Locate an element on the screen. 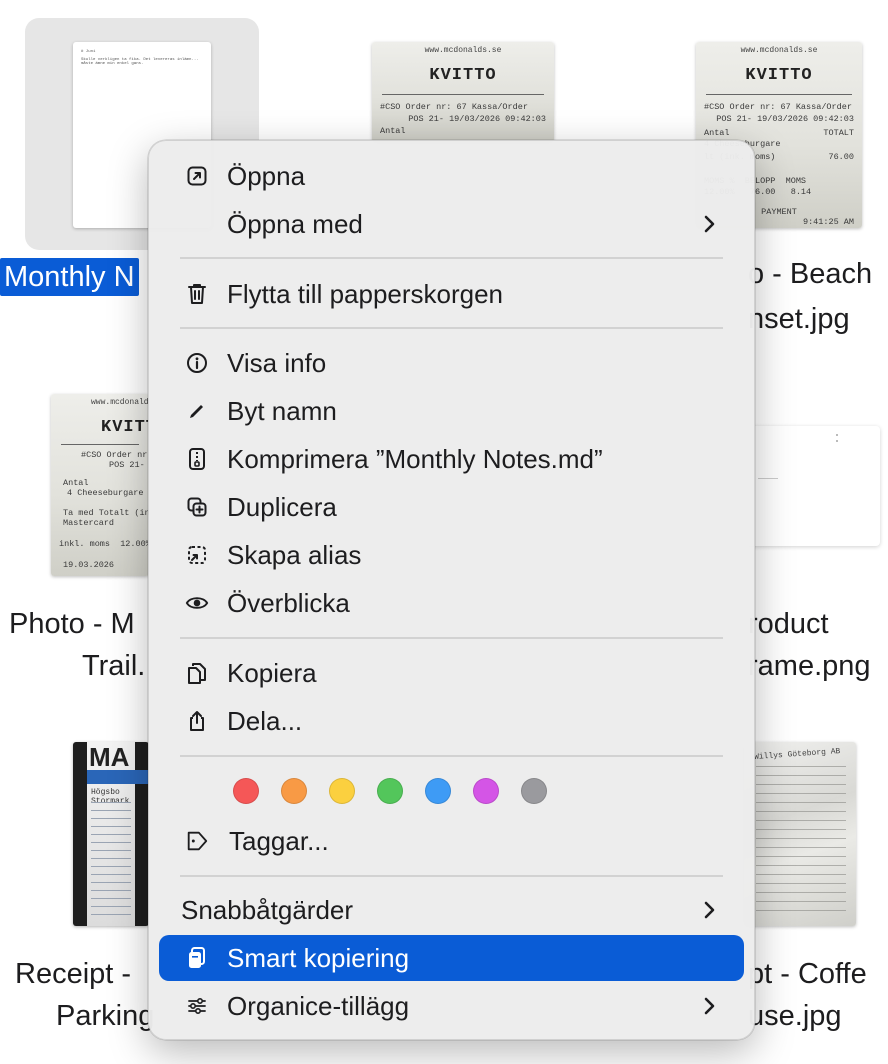 This screenshot has width=888, height=1064. menu-item-label: Duplicera is located at coordinates (282, 506).